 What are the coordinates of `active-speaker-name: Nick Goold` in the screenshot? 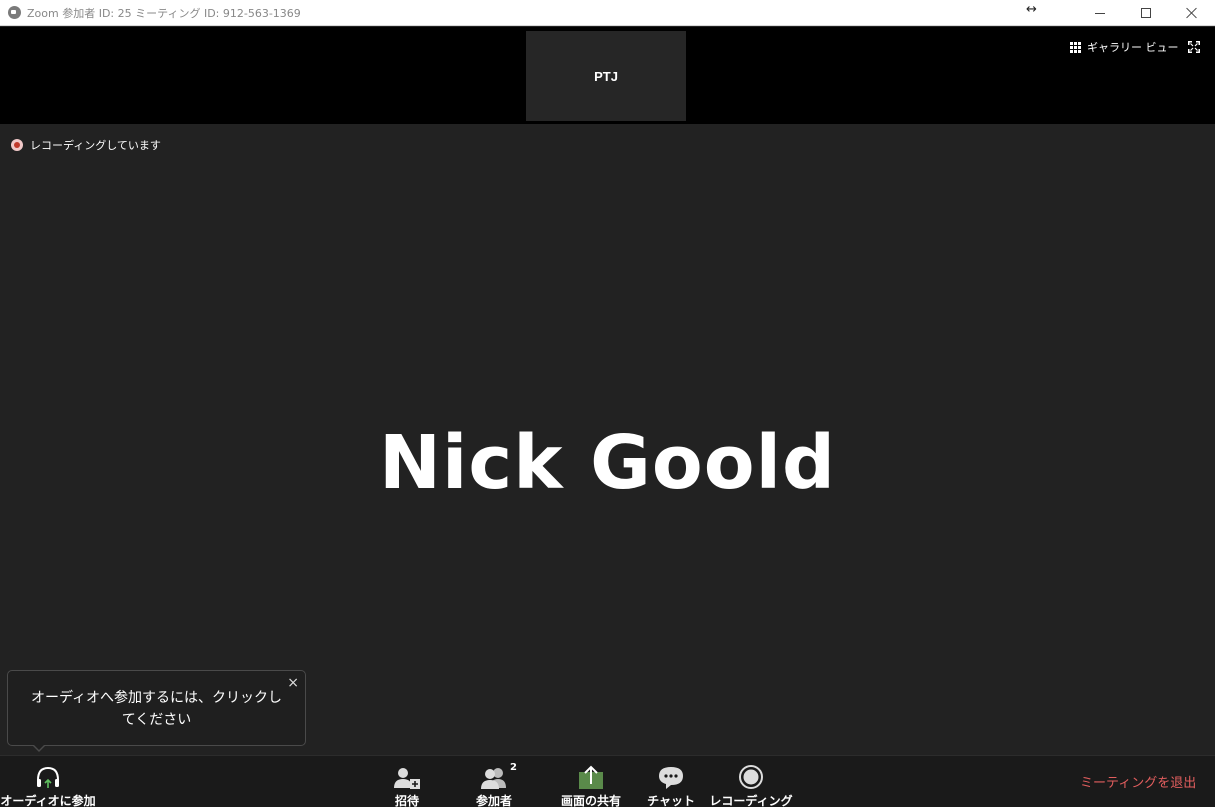 It's located at (607, 463).